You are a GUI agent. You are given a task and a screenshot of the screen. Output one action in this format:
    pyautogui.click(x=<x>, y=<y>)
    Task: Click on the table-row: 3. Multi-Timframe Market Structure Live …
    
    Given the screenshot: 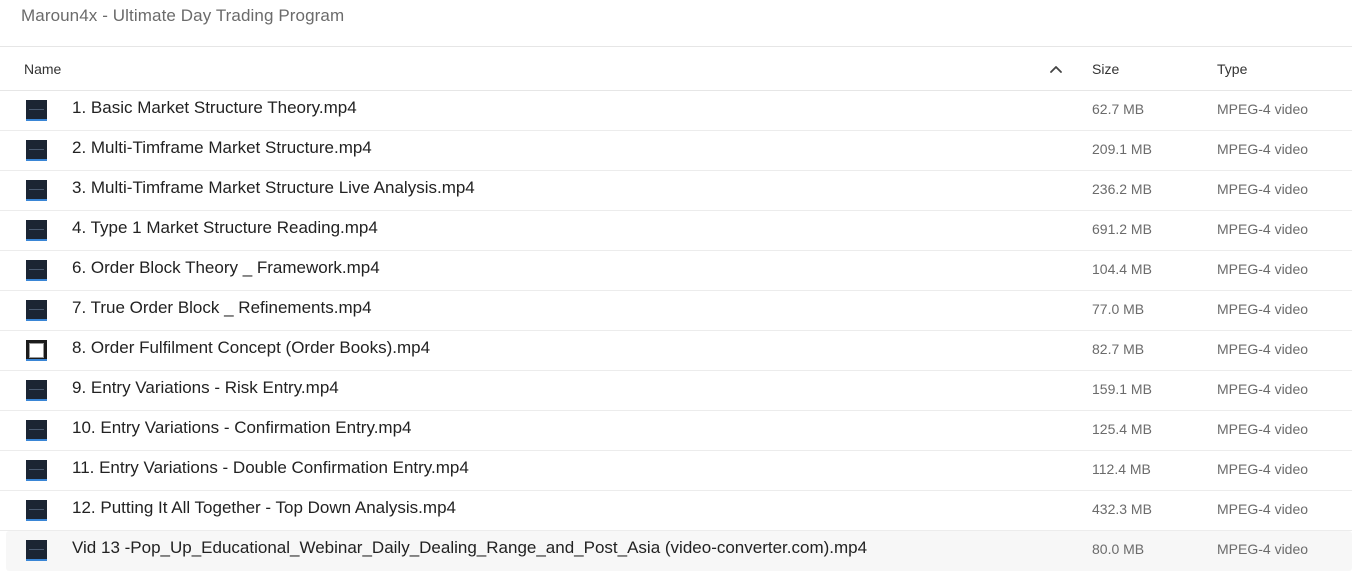 What is the action you would take?
    pyautogui.click(x=676, y=191)
    